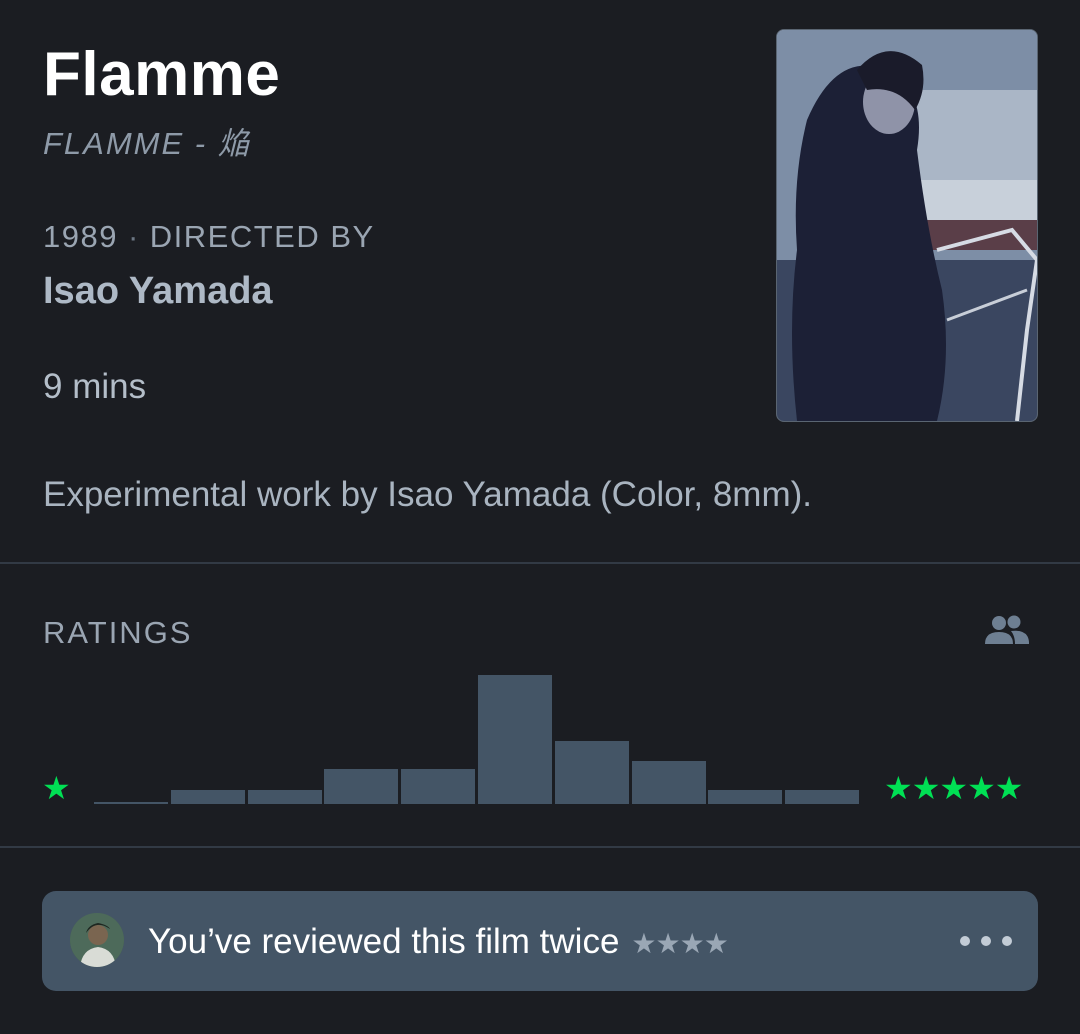  I want to click on runtime: 9 mins, so click(95, 386).